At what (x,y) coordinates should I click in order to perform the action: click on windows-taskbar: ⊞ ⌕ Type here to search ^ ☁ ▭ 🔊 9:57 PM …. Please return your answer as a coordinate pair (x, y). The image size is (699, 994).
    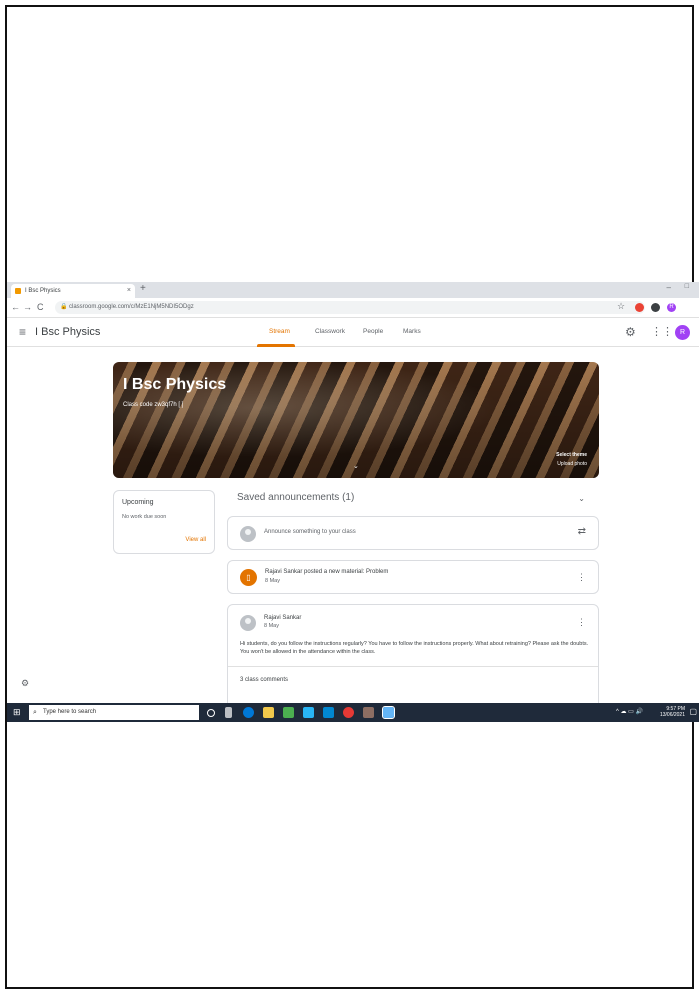
    Looking at the image, I should click on (353, 712).